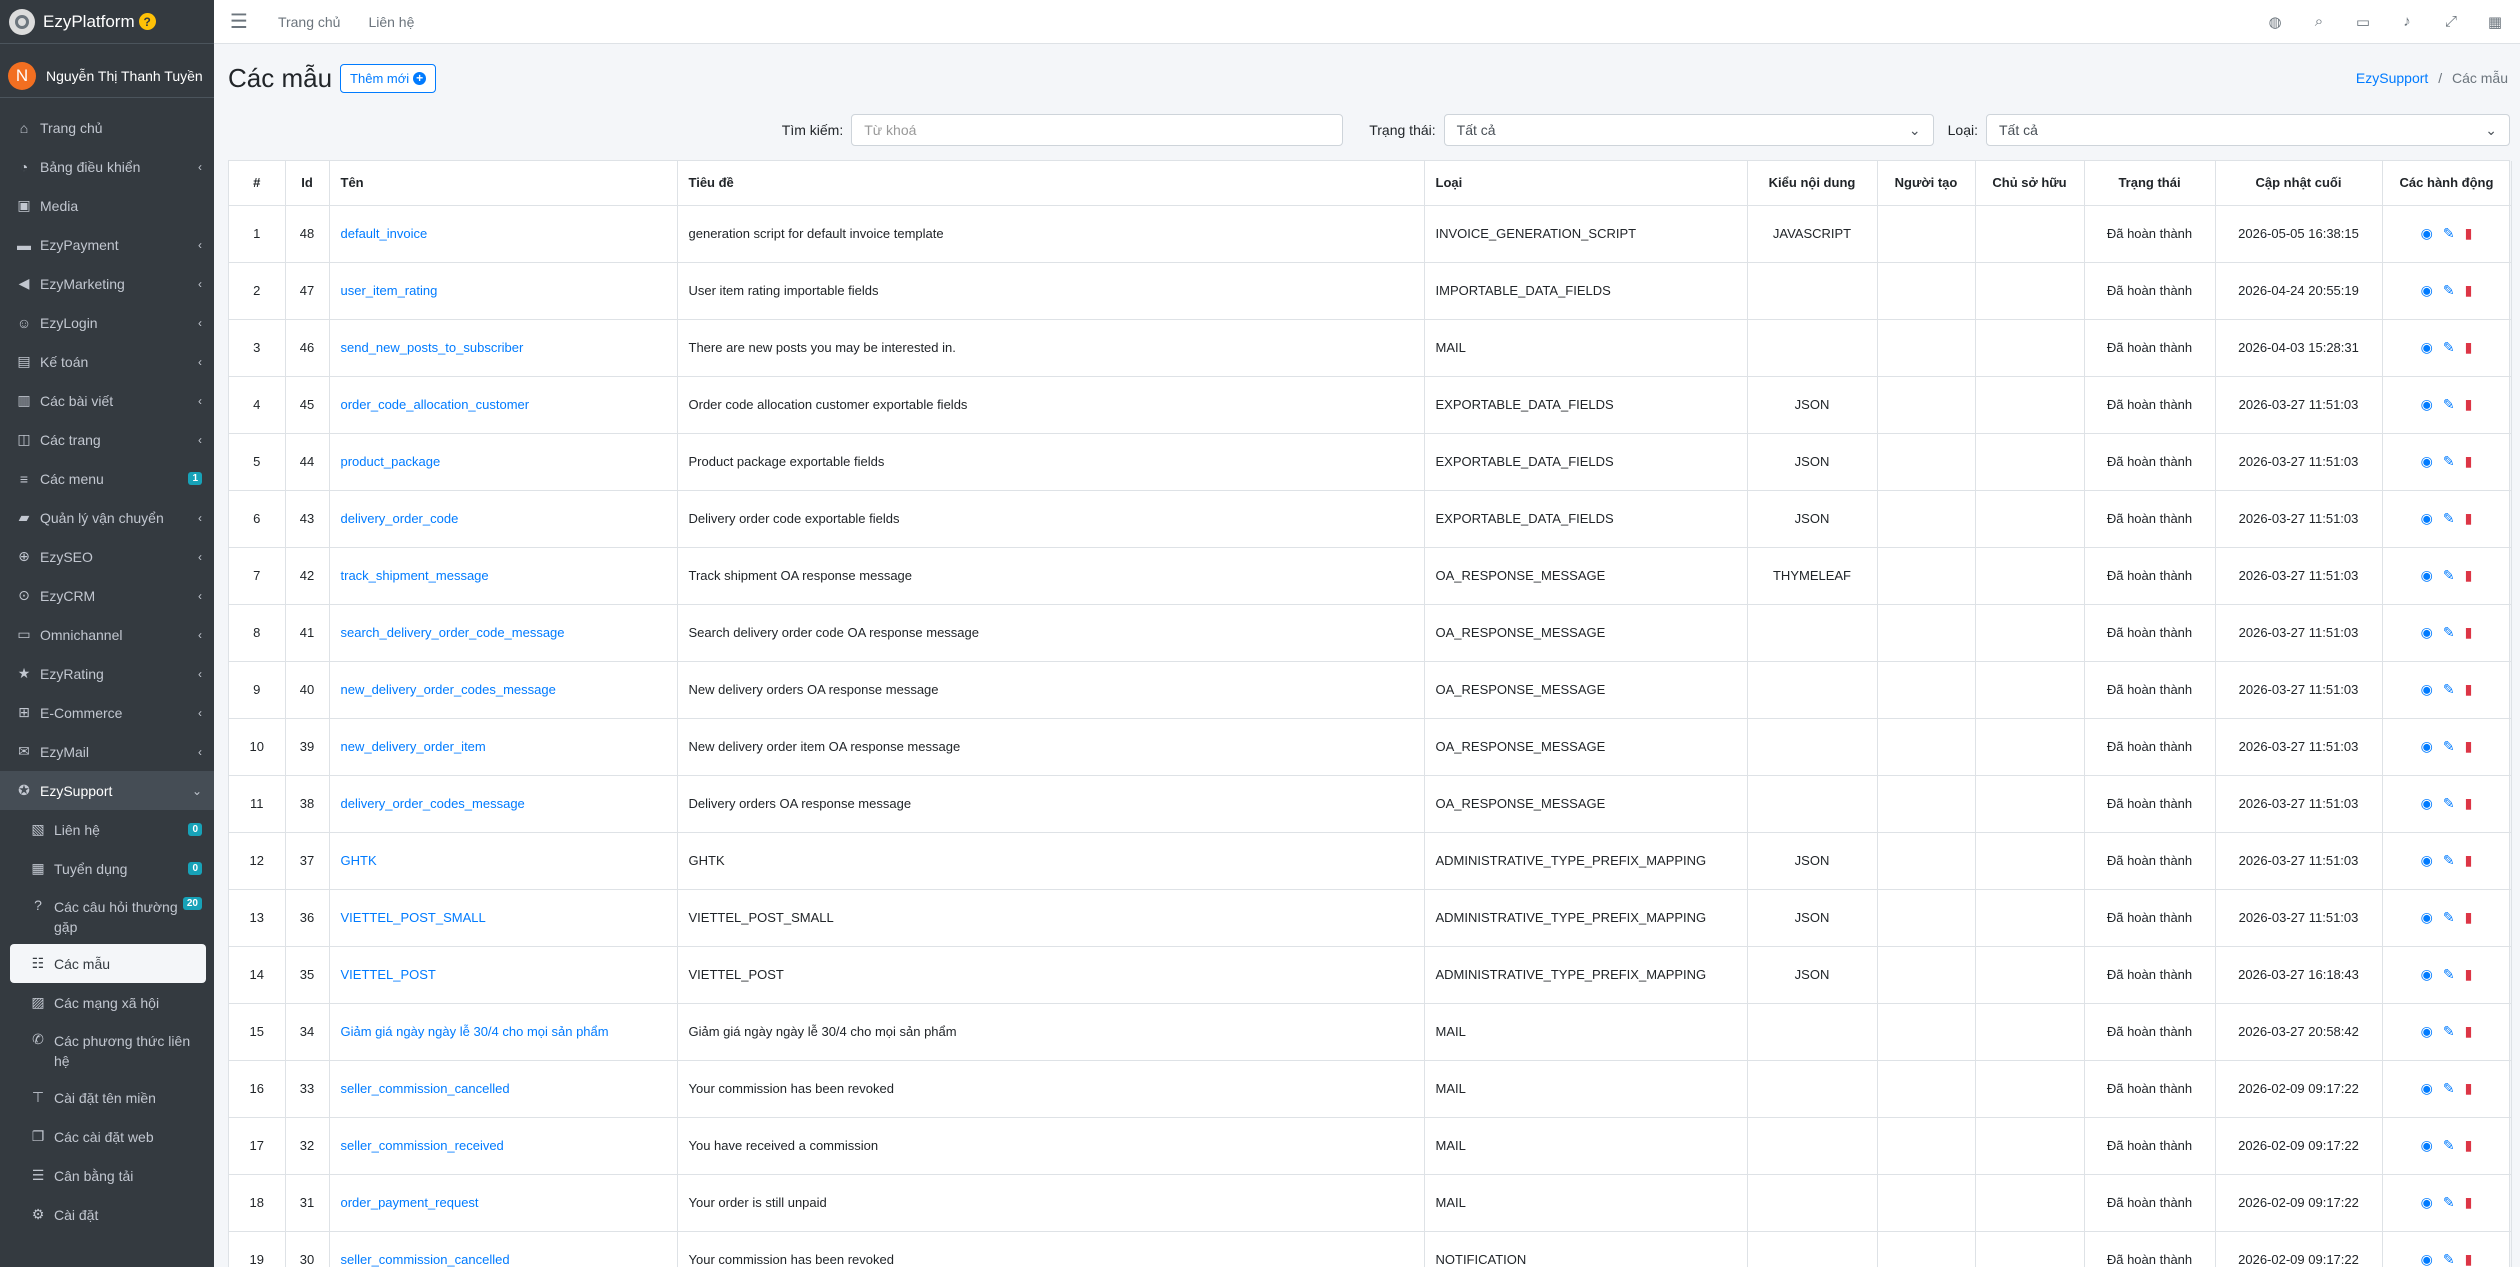  What do you see at coordinates (1688, 130) in the screenshot?
I see `status-select: Tất cả ⌄` at bounding box center [1688, 130].